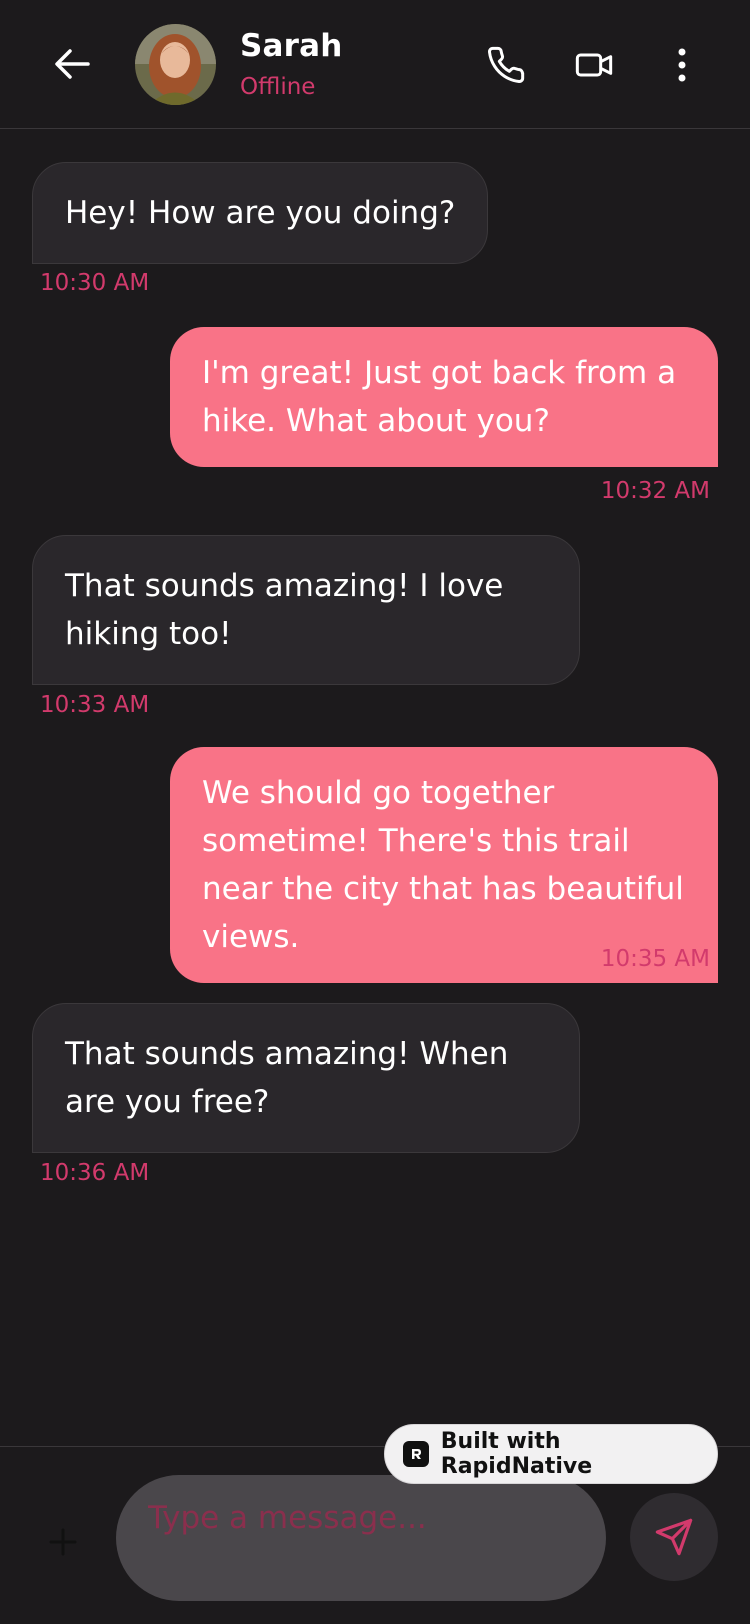 The height and width of the screenshot is (1624, 750). What do you see at coordinates (284, 610) in the screenshot?
I see `message-text: That sounds amazing! I love hiking too!` at bounding box center [284, 610].